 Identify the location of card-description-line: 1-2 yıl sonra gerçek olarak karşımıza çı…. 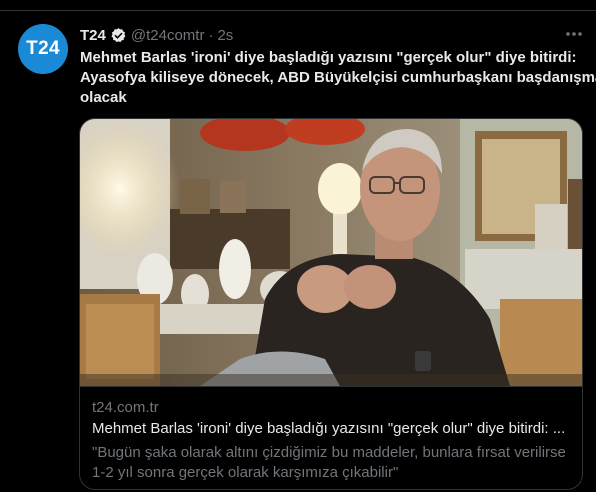
(245, 472).